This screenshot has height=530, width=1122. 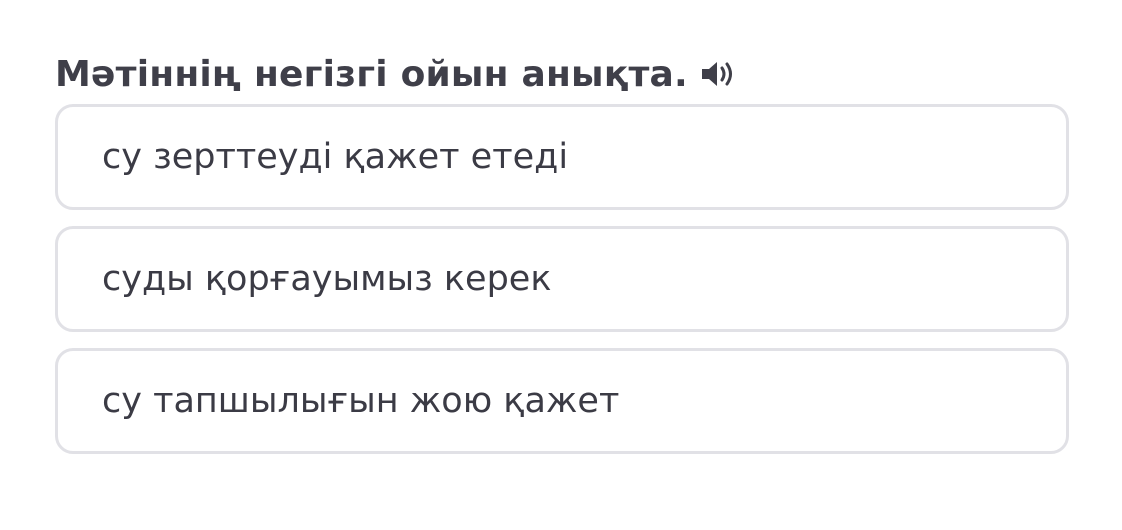 What do you see at coordinates (371, 74) in the screenshot?
I see `question-title: Мәтіннің негізгі ойын анықта.` at bounding box center [371, 74].